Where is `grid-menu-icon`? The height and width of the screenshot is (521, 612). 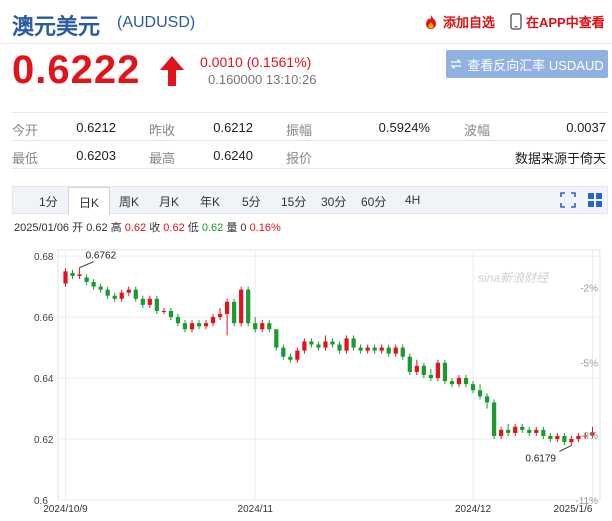
grid-menu-icon is located at coordinates (595, 200).